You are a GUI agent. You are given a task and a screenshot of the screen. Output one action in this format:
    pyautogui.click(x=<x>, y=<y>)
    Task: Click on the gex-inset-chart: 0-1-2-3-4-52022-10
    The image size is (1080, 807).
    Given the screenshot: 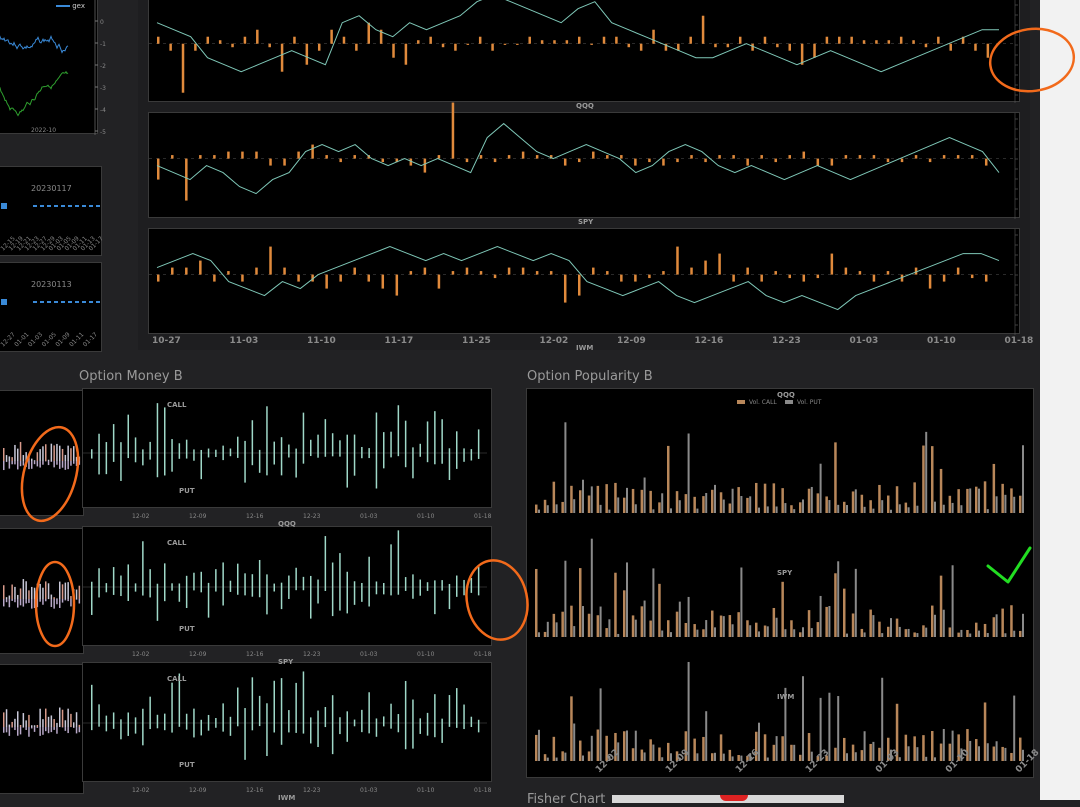 What is the action you would take?
    pyautogui.click(x=49, y=67)
    